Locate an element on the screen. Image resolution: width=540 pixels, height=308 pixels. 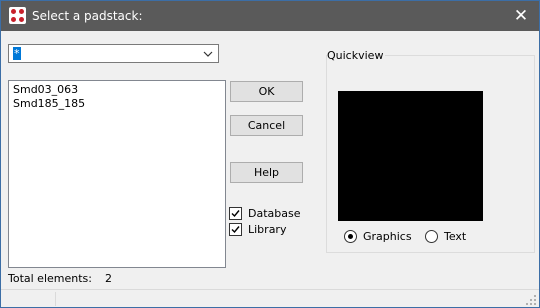
close-icon: ✕ is located at coordinates (521, 16).